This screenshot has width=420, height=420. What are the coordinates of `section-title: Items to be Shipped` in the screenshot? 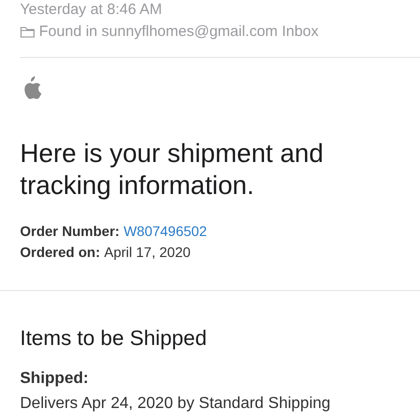 It's located at (114, 339).